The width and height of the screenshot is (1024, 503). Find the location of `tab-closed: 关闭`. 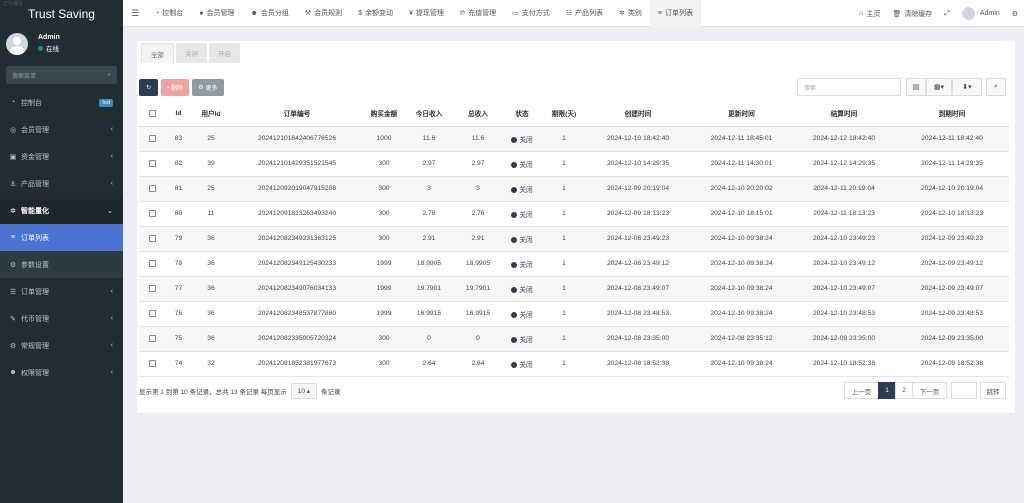

tab-closed: 关闭 is located at coordinates (191, 53).